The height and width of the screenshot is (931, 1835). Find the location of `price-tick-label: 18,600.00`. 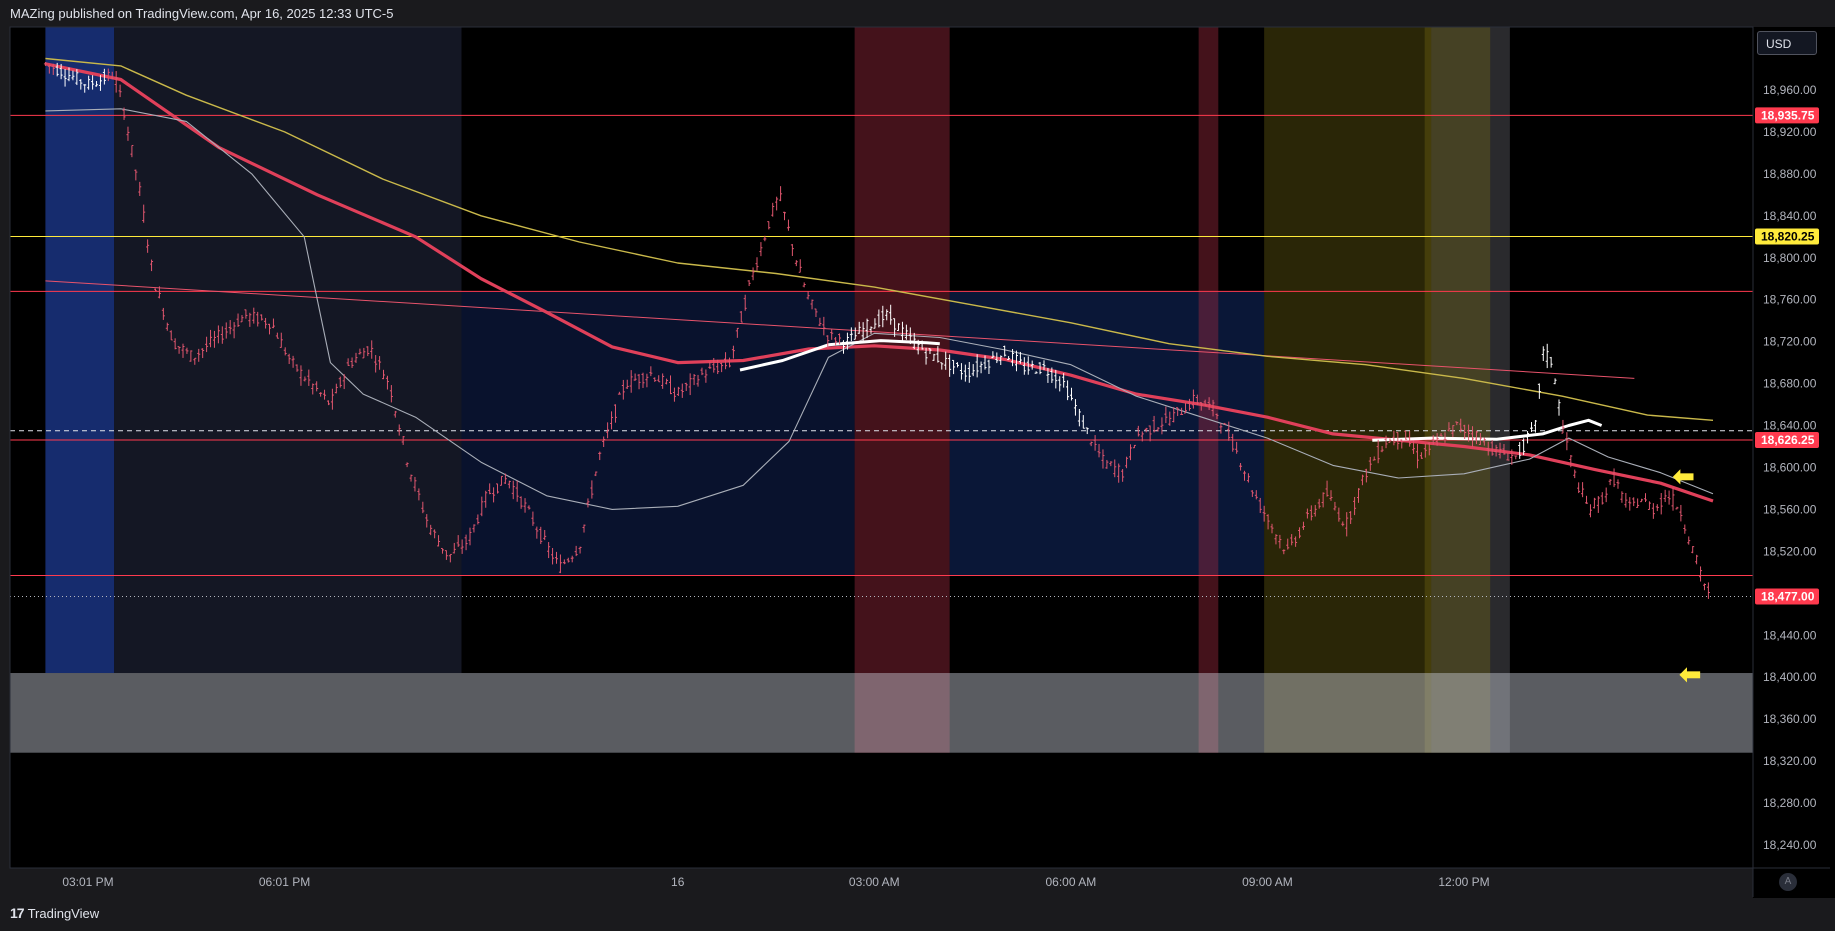

price-tick-label: 18,600.00 is located at coordinates (1790, 467).